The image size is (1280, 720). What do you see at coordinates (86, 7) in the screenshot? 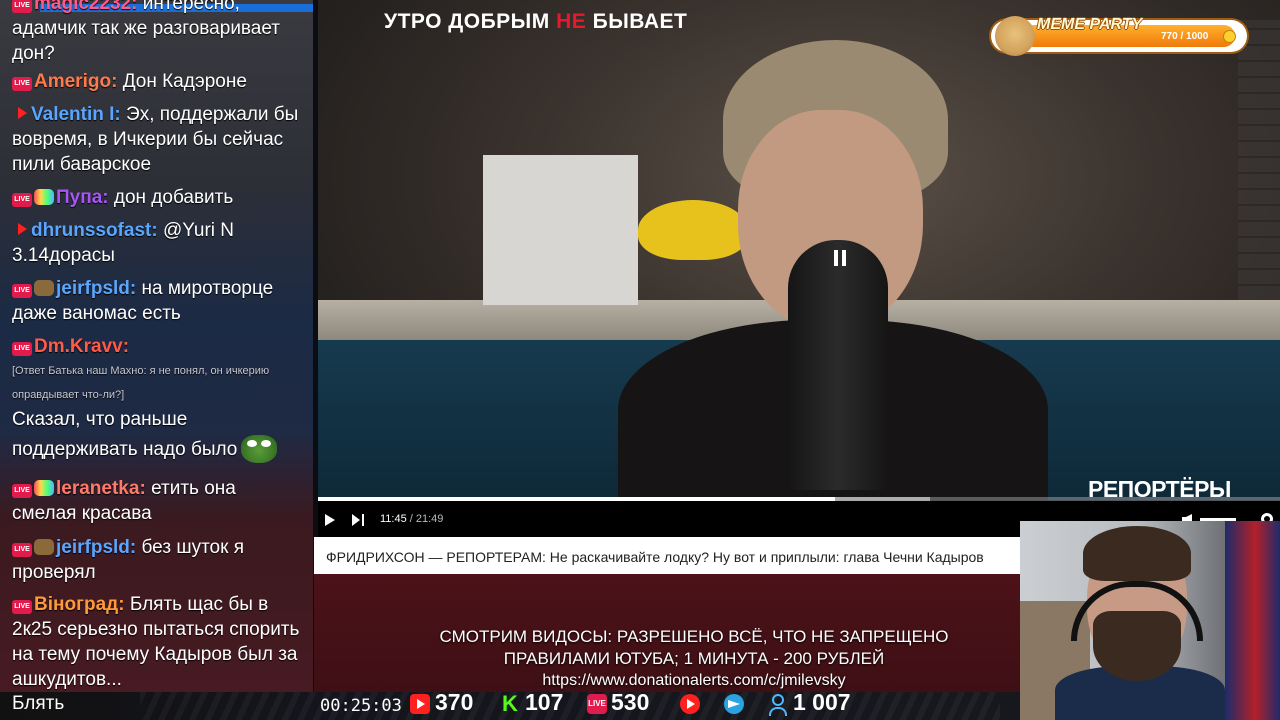
I see `chat-username: magic2232:` at bounding box center [86, 7].